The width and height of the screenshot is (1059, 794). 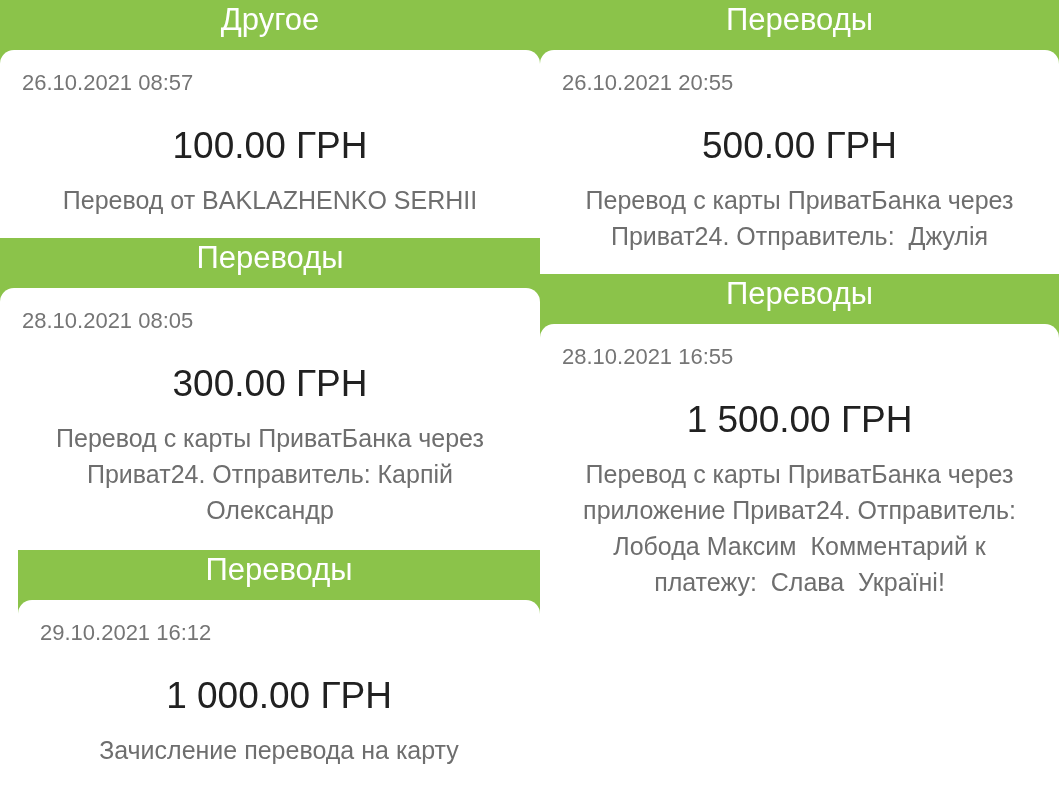 What do you see at coordinates (799, 218) in the screenshot?
I see `description-text: Перевод с карты ПриватБанка через Приват24. Отправитель: Джулія` at bounding box center [799, 218].